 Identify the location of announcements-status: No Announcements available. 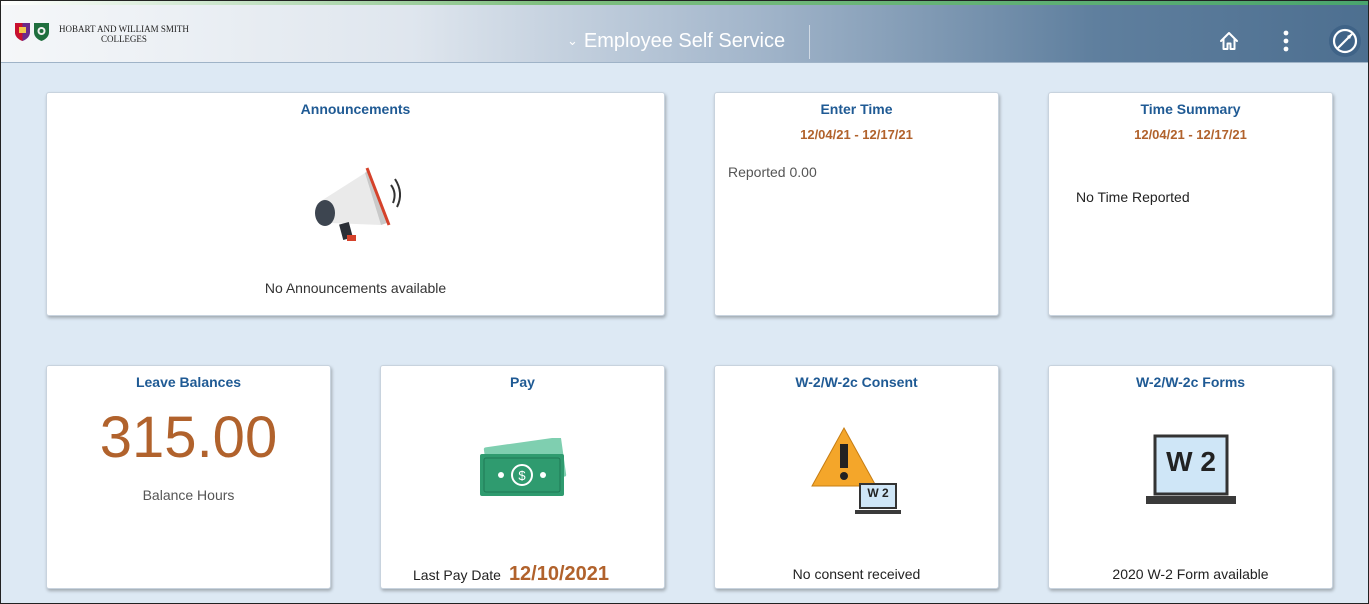
(355, 288).